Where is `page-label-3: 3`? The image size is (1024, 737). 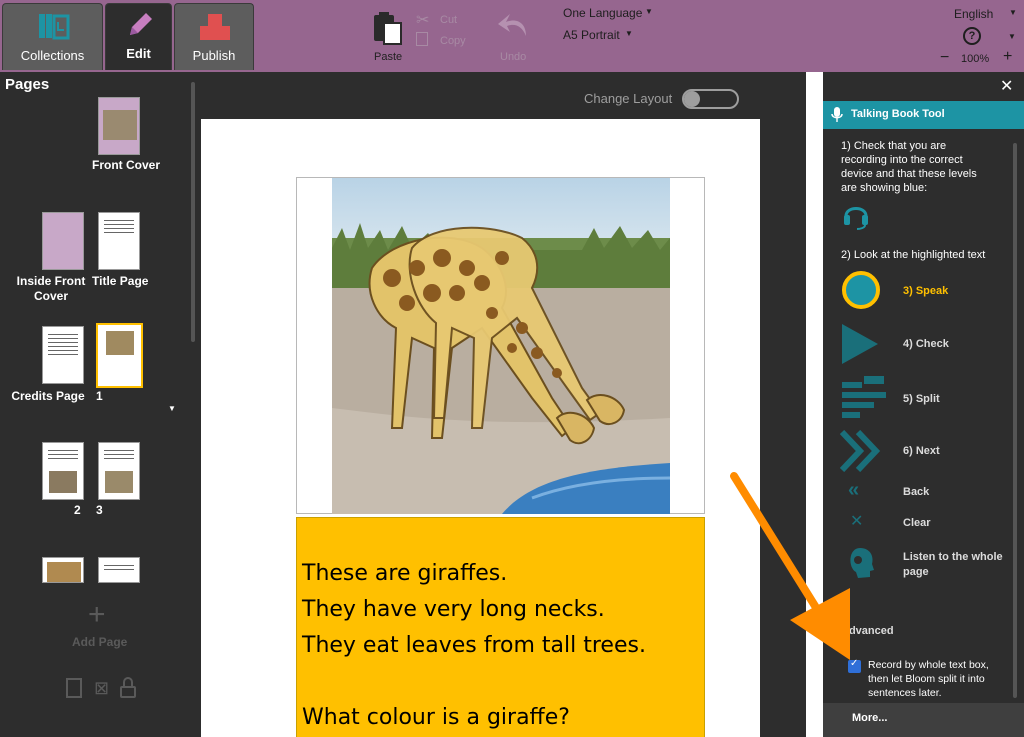 page-label-3: 3 is located at coordinates (99, 510).